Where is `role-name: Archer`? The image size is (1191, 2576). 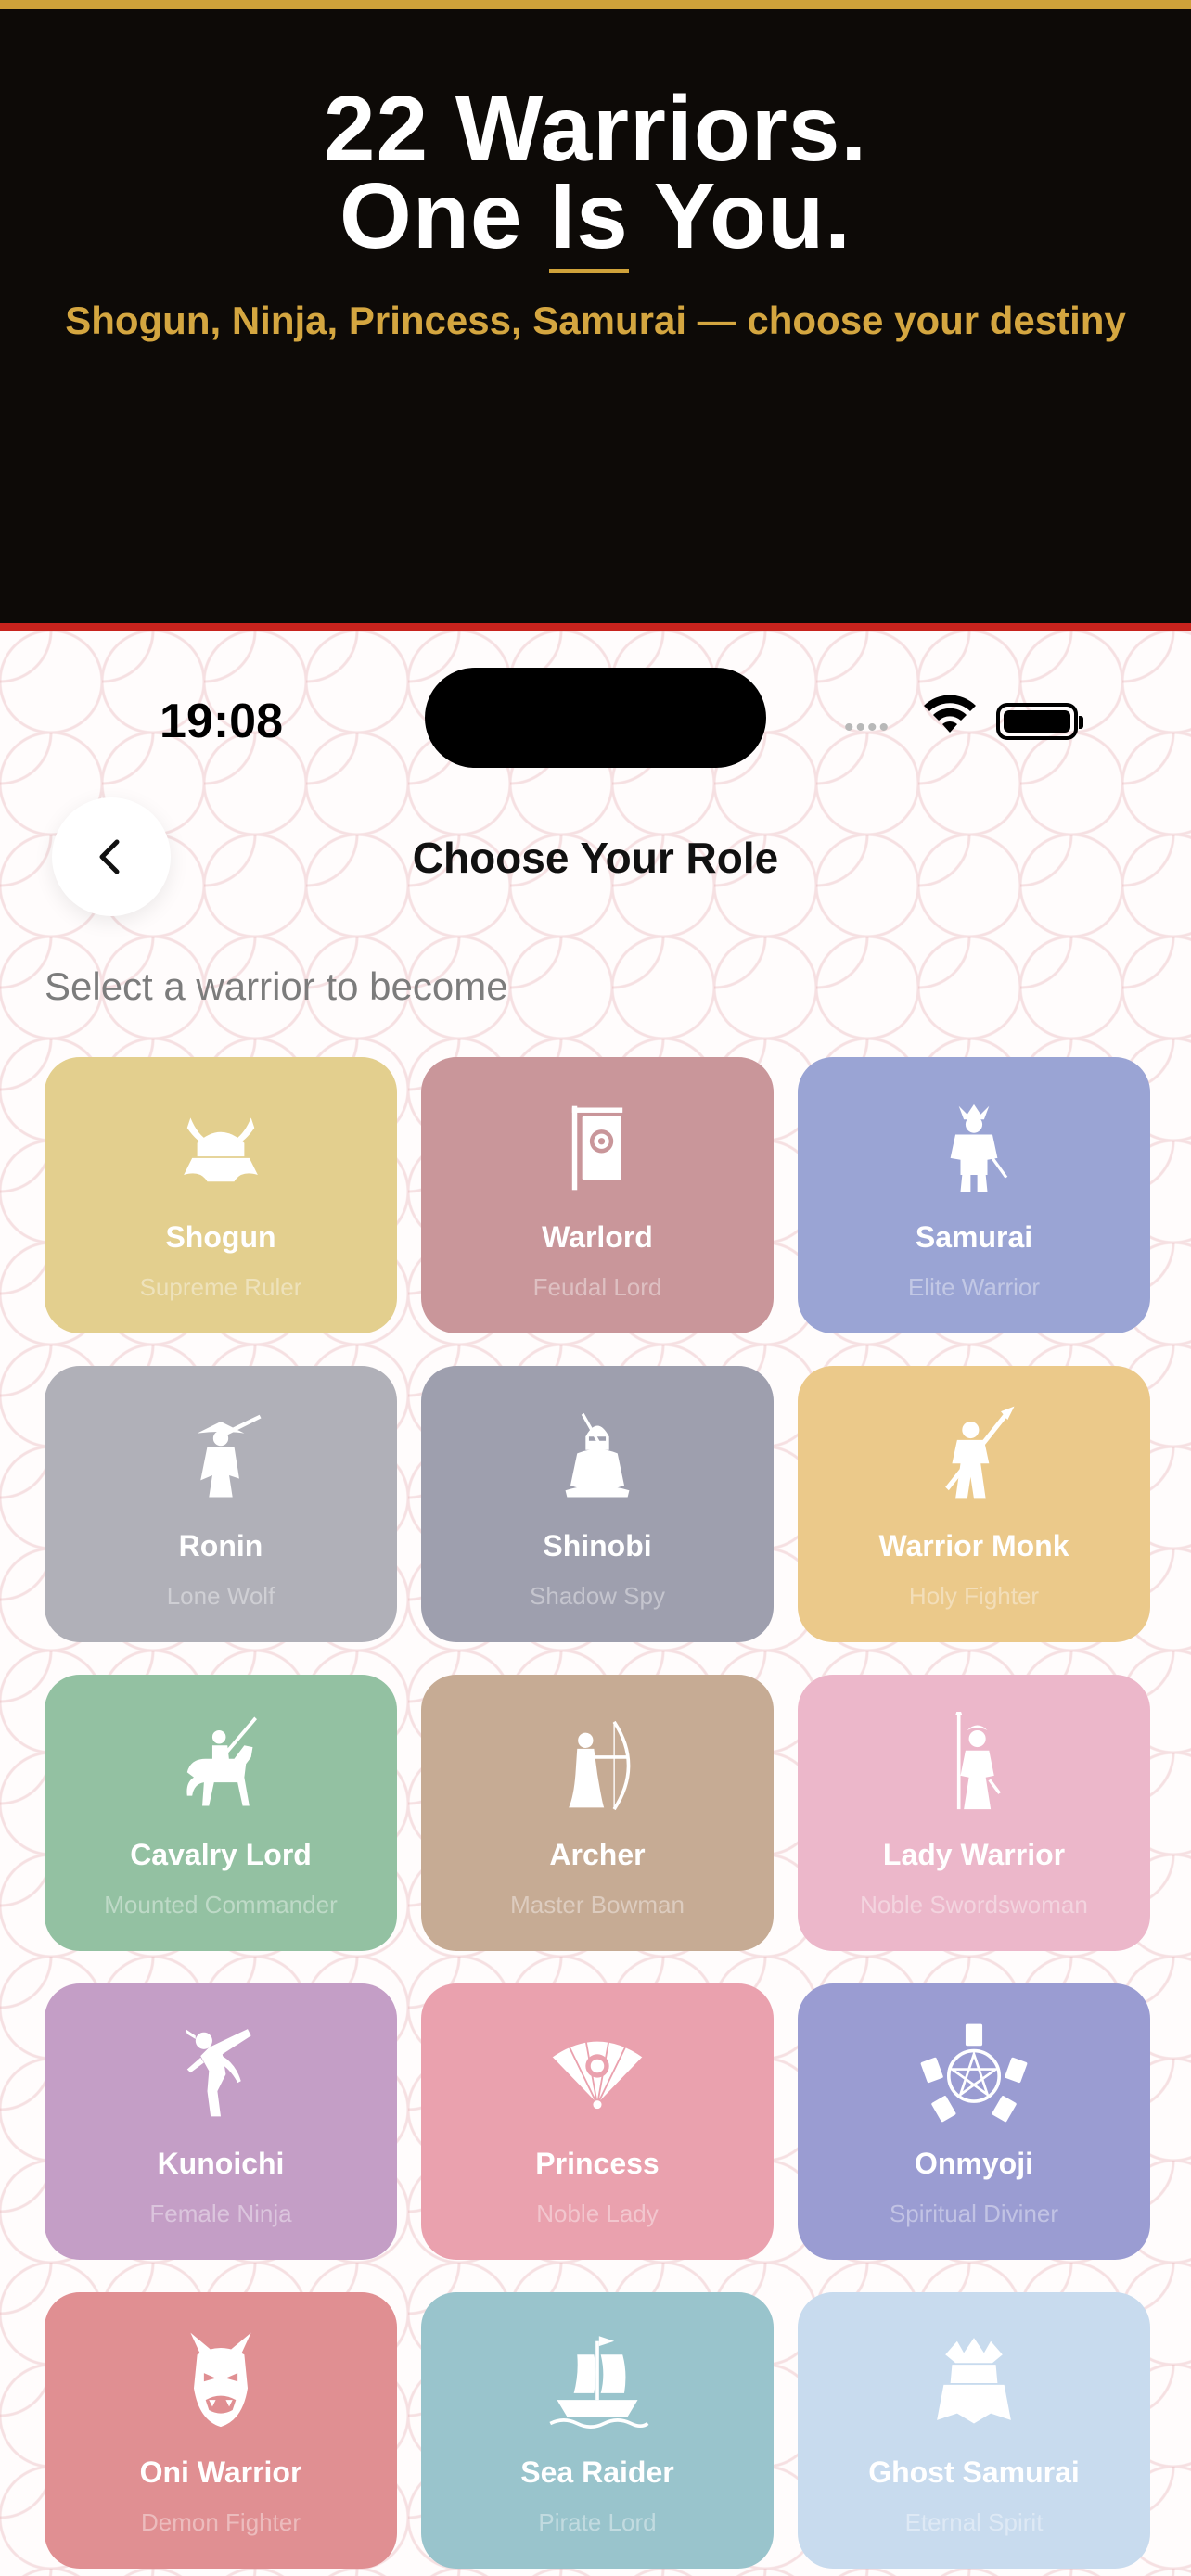 role-name: Archer is located at coordinates (597, 1854).